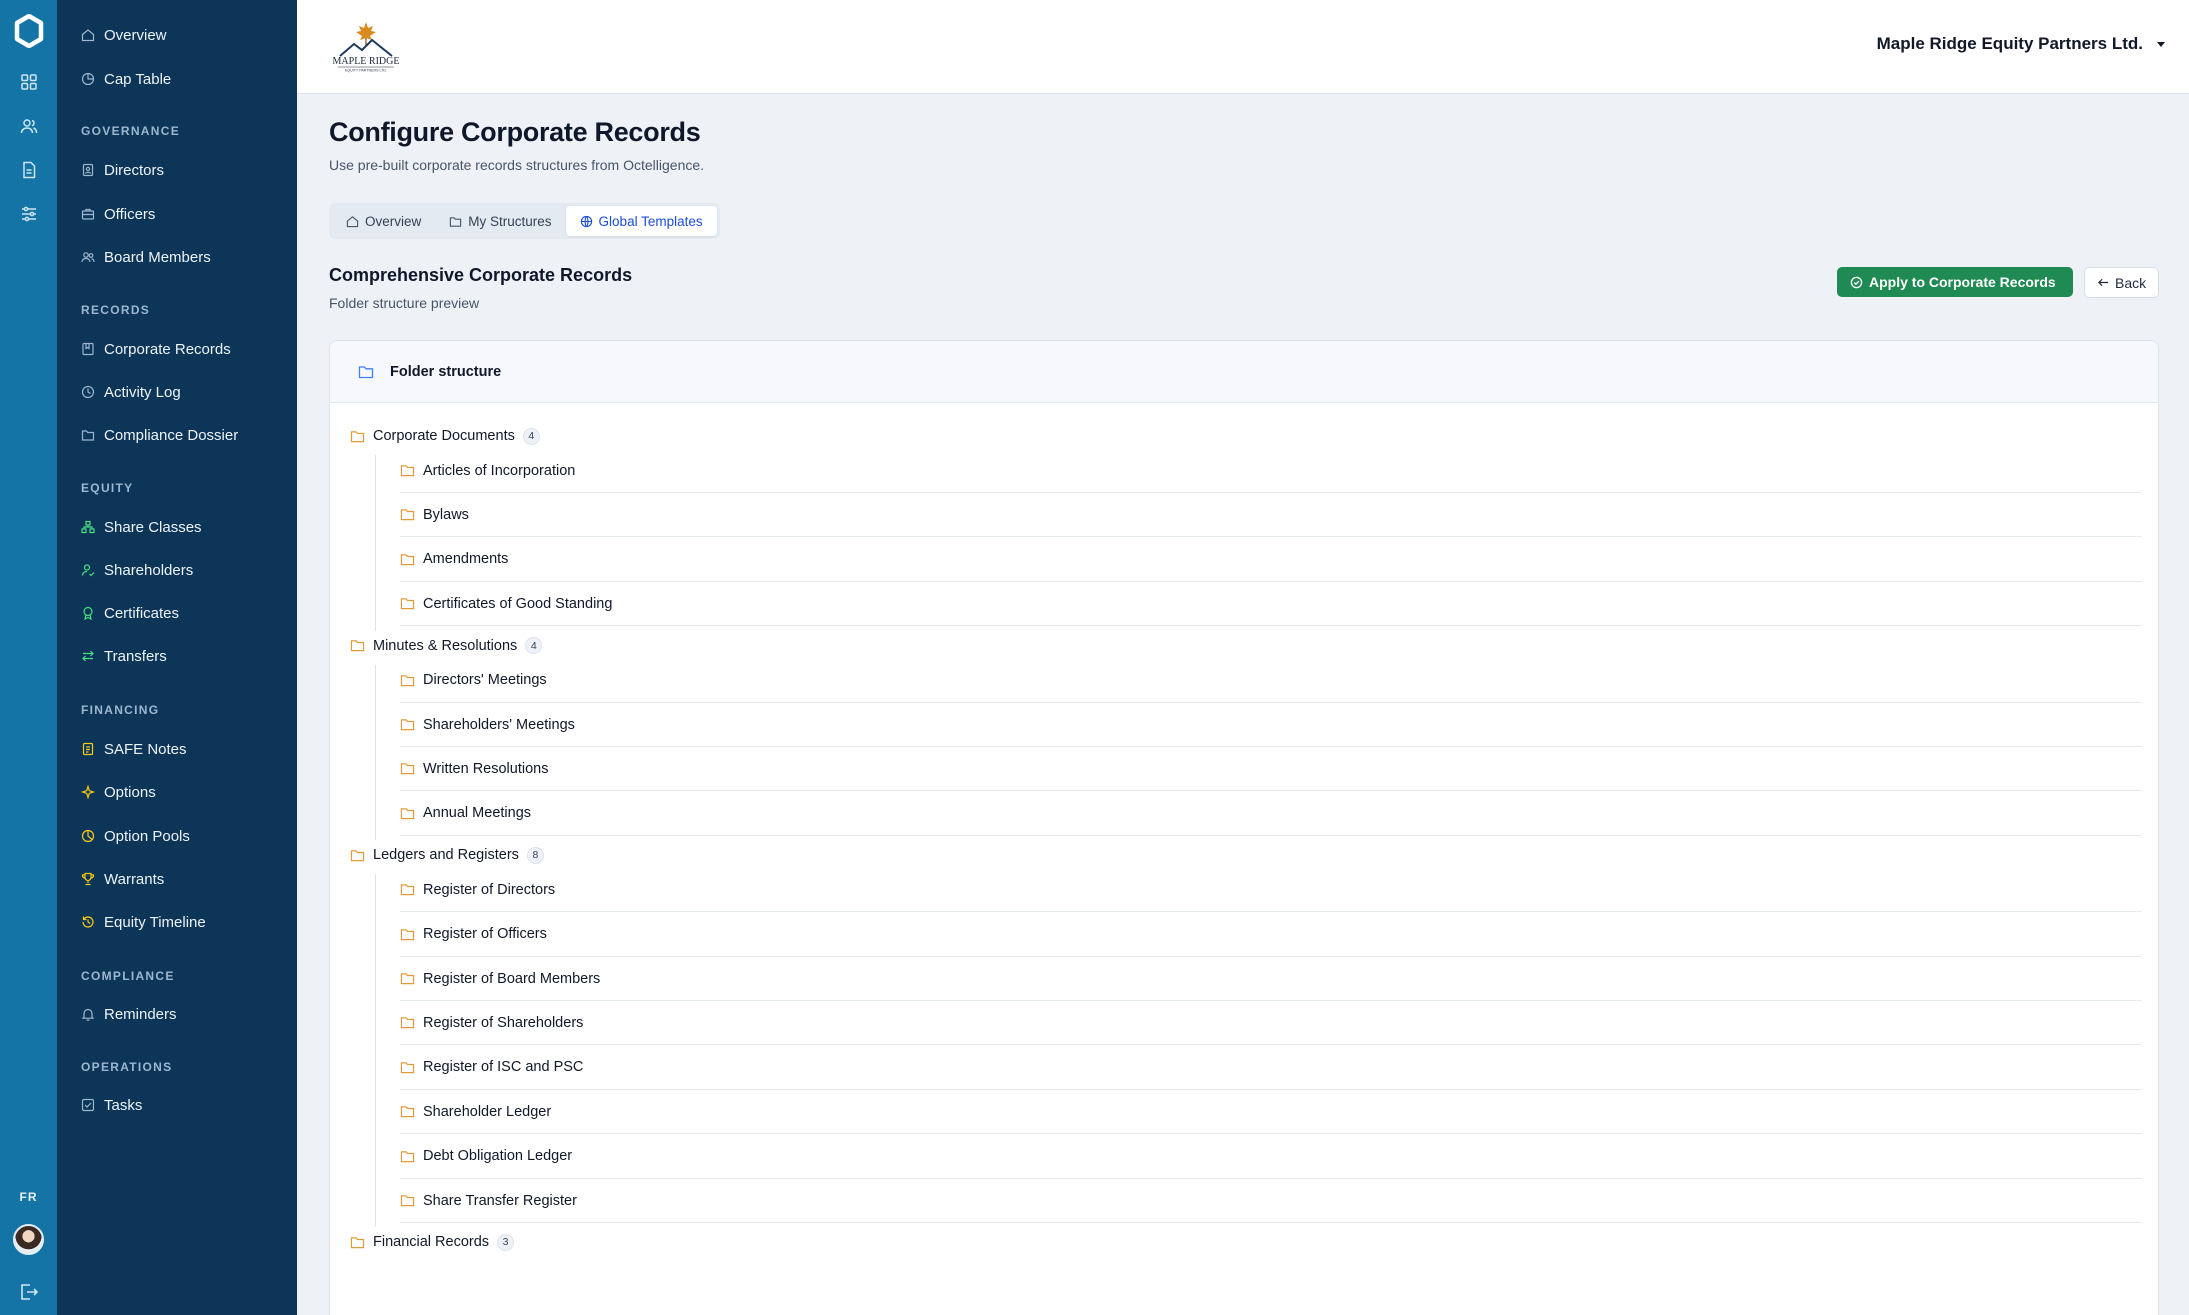  Describe the element at coordinates (122, 879) in the screenshot. I see `sidebar-item-warrants: Warrants` at that location.